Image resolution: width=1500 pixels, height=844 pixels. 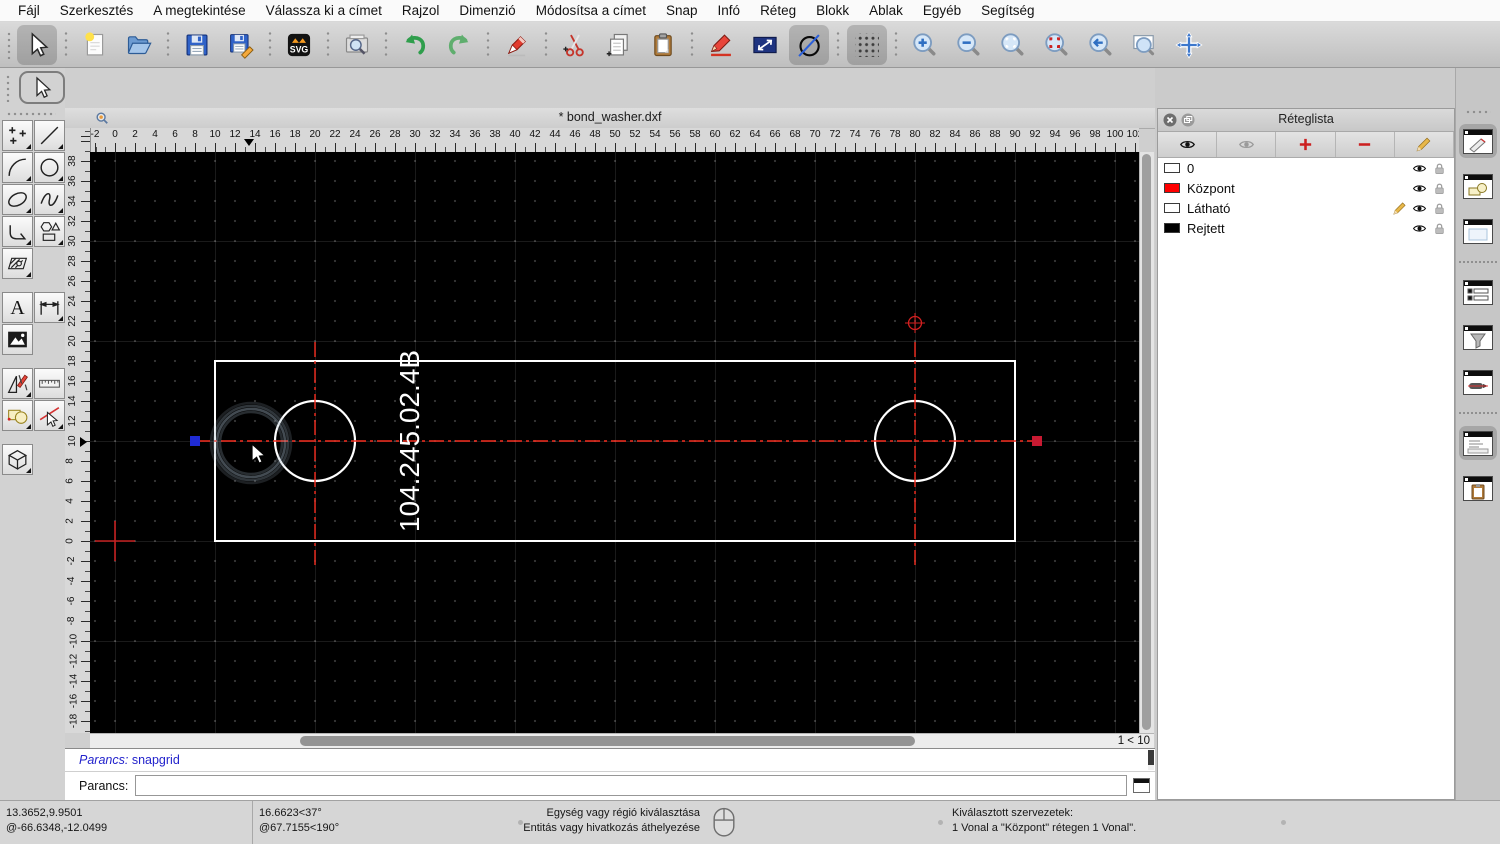 I want to click on line-tool-button, so click(x=49, y=135).